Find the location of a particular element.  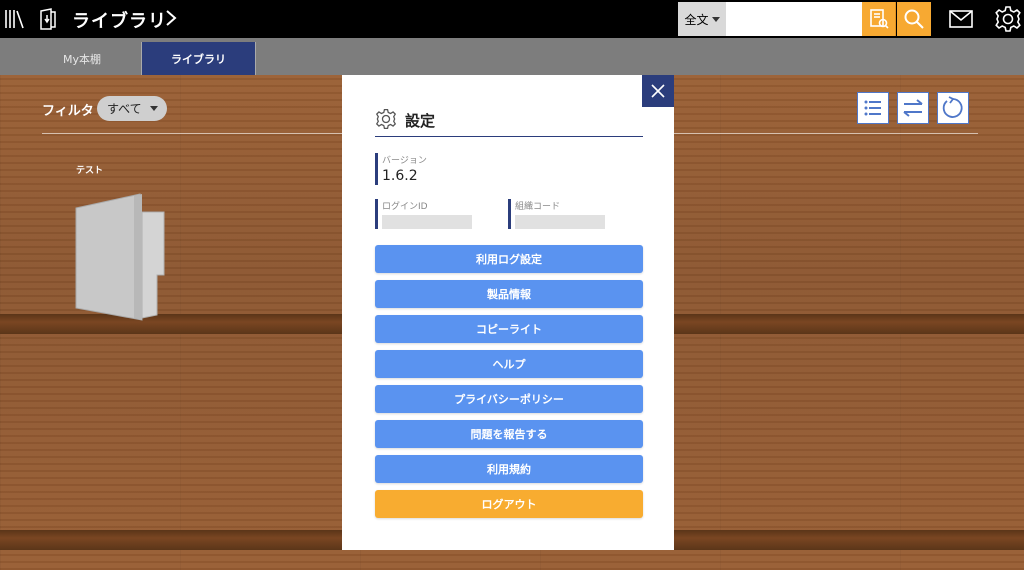

filter-label: フィルタ is located at coordinates (68, 111).